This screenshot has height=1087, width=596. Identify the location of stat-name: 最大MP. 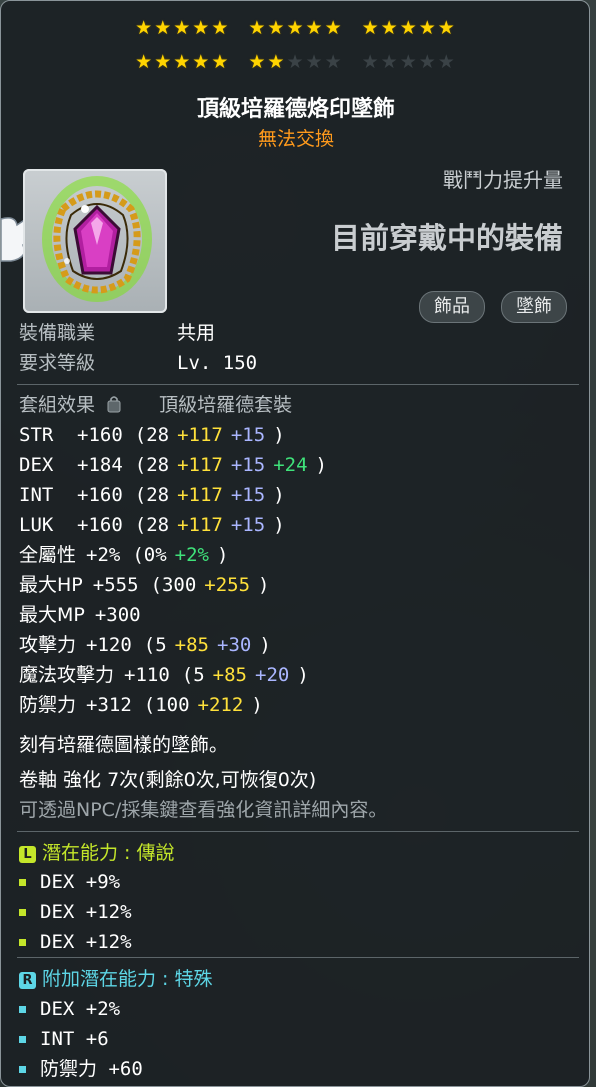
(52, 615).